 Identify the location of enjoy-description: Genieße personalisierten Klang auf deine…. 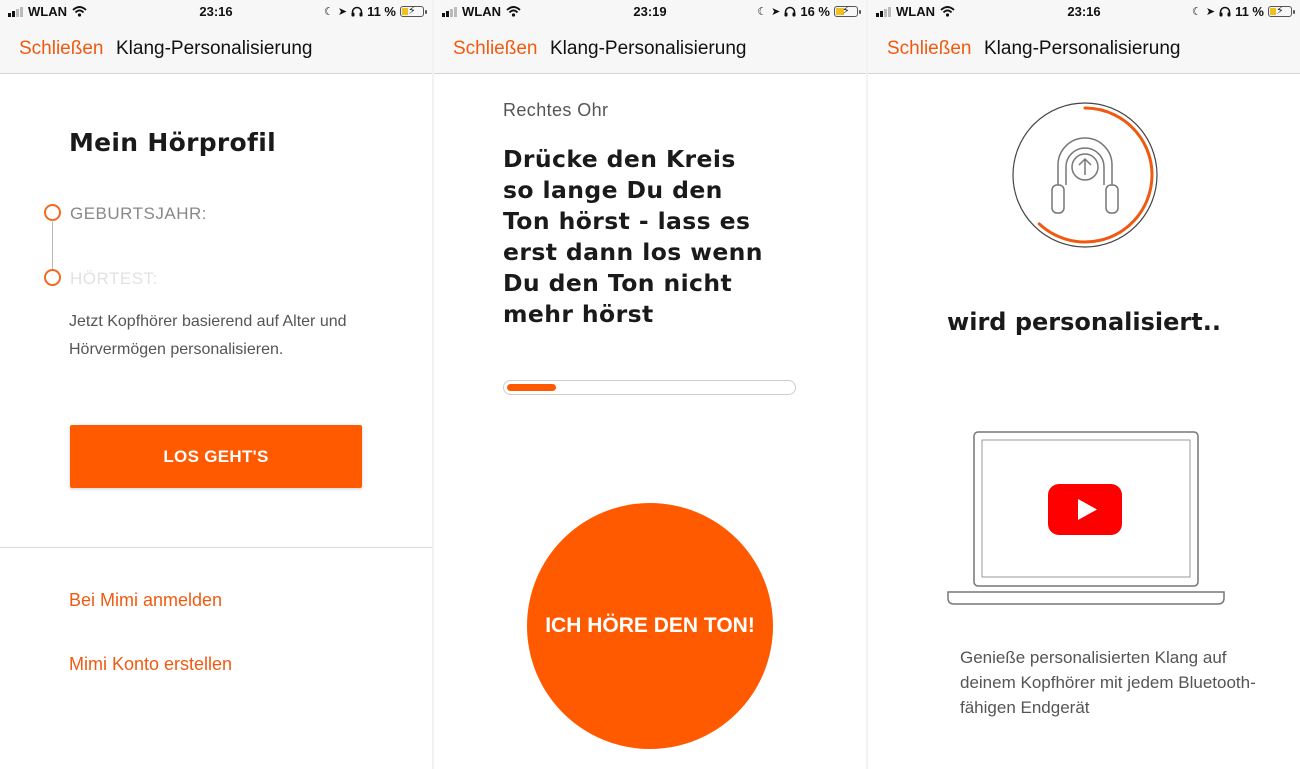
(1108, 682).